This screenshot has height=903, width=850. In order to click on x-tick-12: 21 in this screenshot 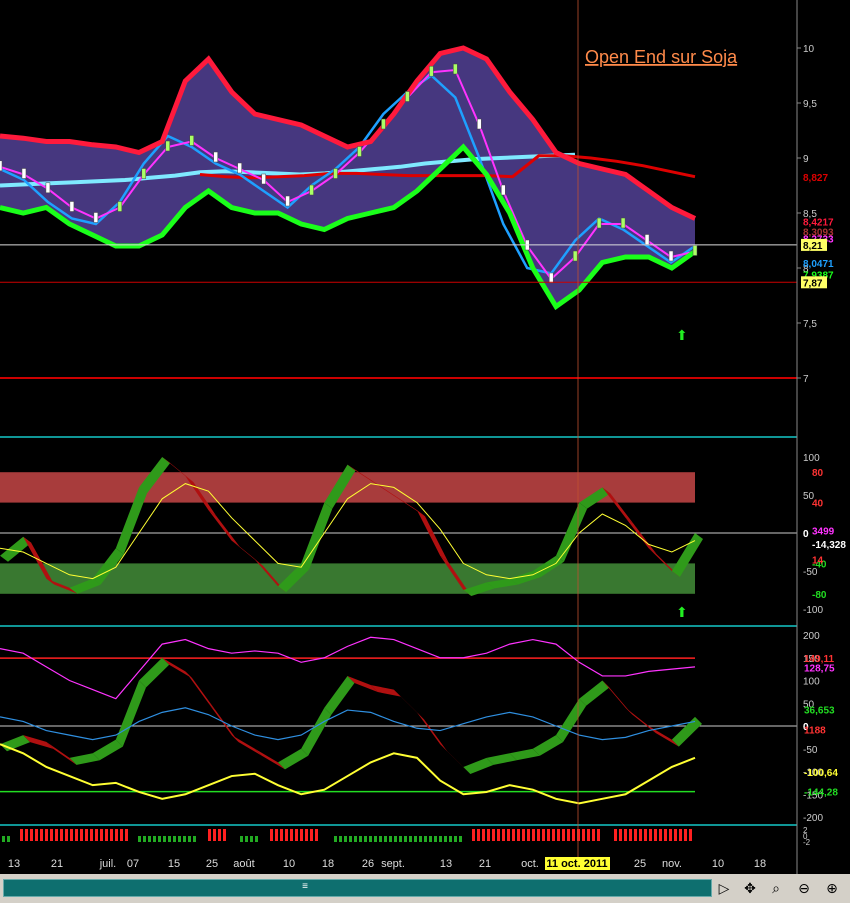, I will do `click(485, 864)`.